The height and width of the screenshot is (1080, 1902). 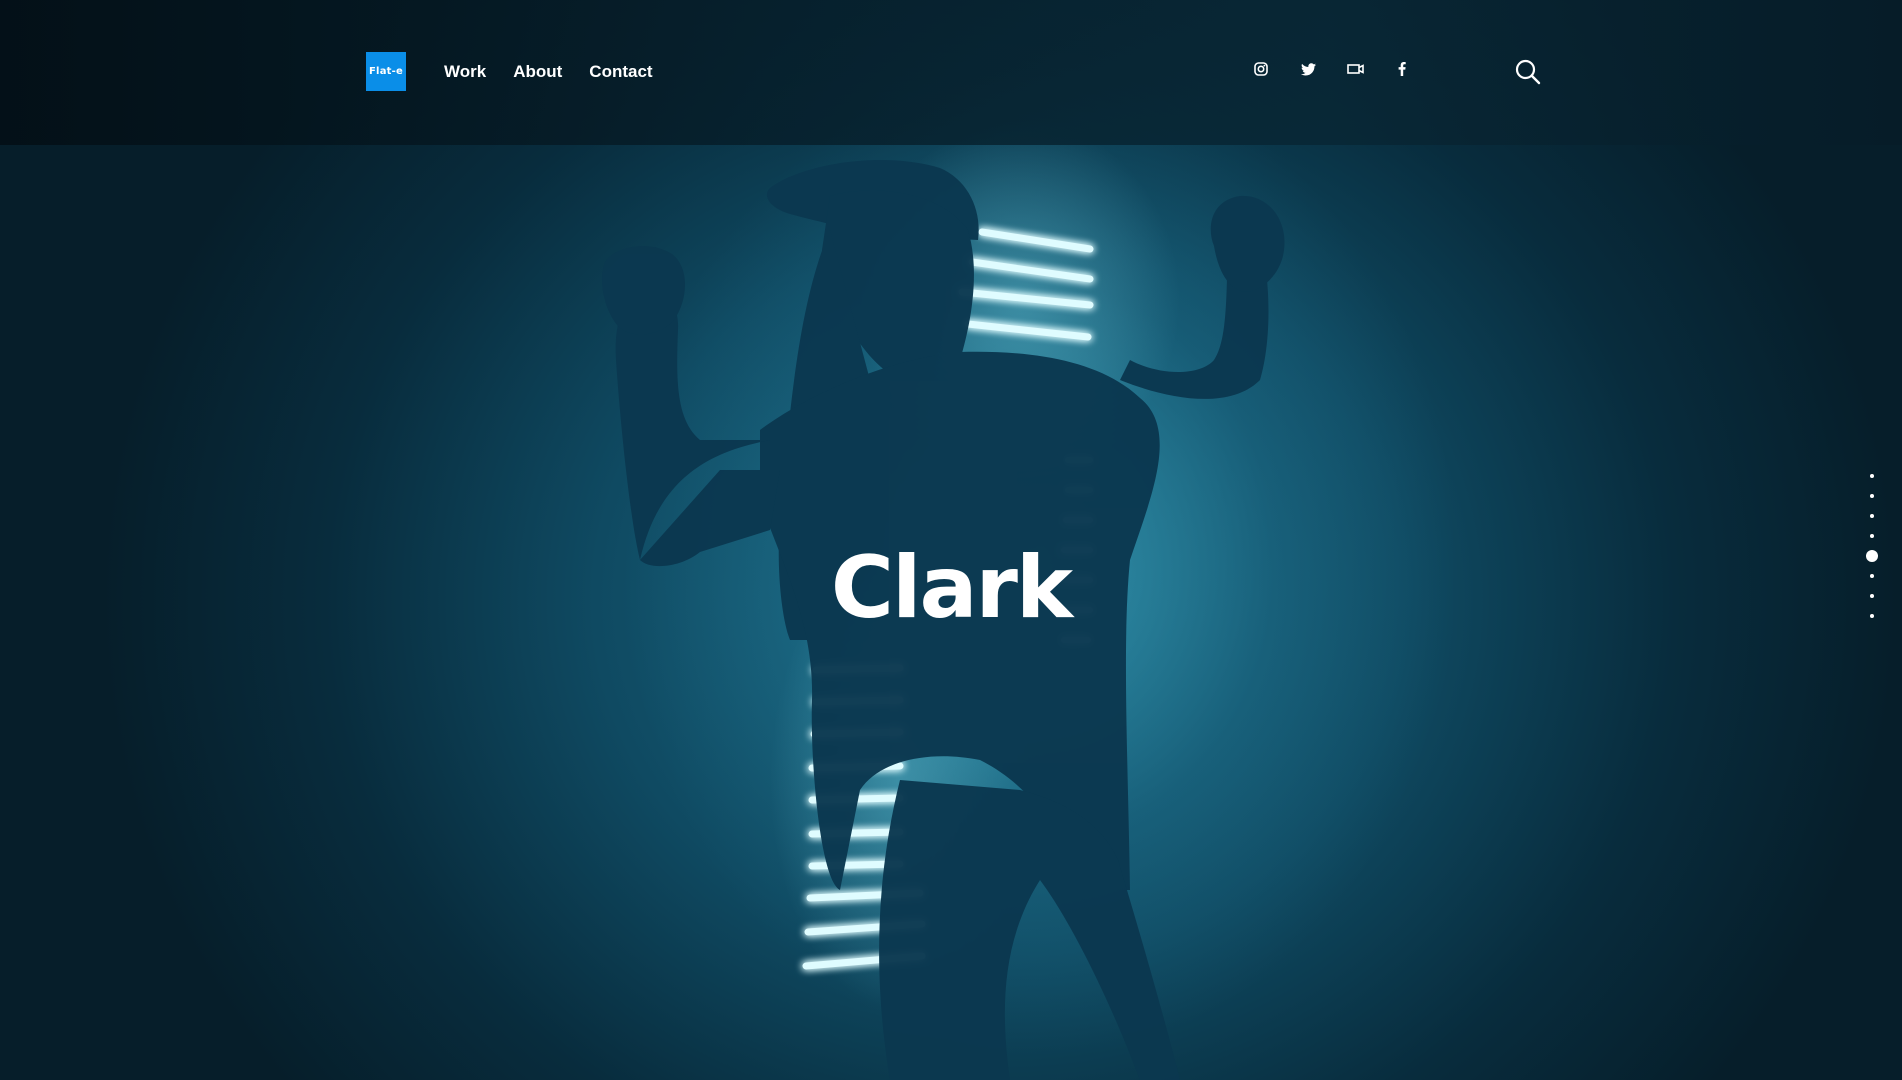 I want to click on nav-link-work: Work, so click(x=465, y=72).